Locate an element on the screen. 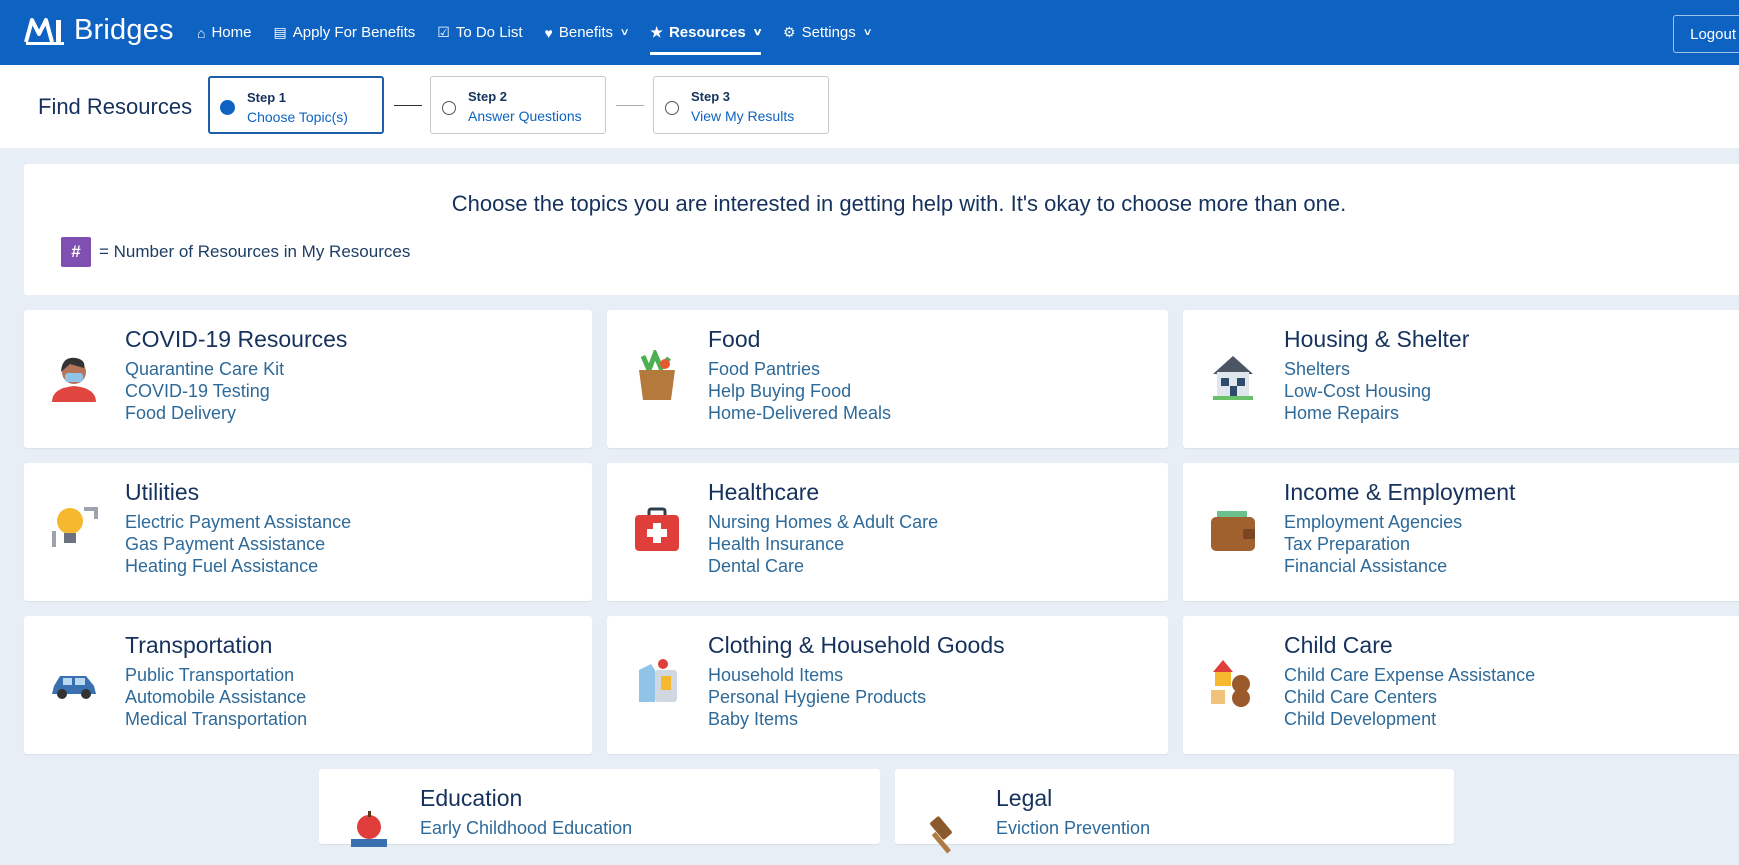 Image resolution: width=1739 pixels, height=865 pixels. logout-button: Logout is located at coordinates (1706, 34).